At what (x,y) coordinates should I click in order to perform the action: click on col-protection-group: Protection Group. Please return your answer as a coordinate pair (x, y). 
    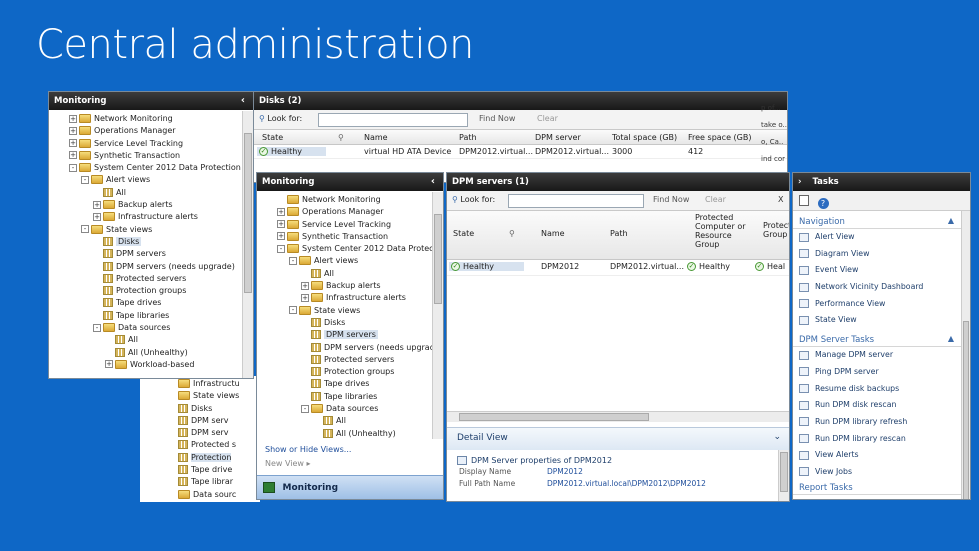
    Looking at the image, I should click on (776, 230).